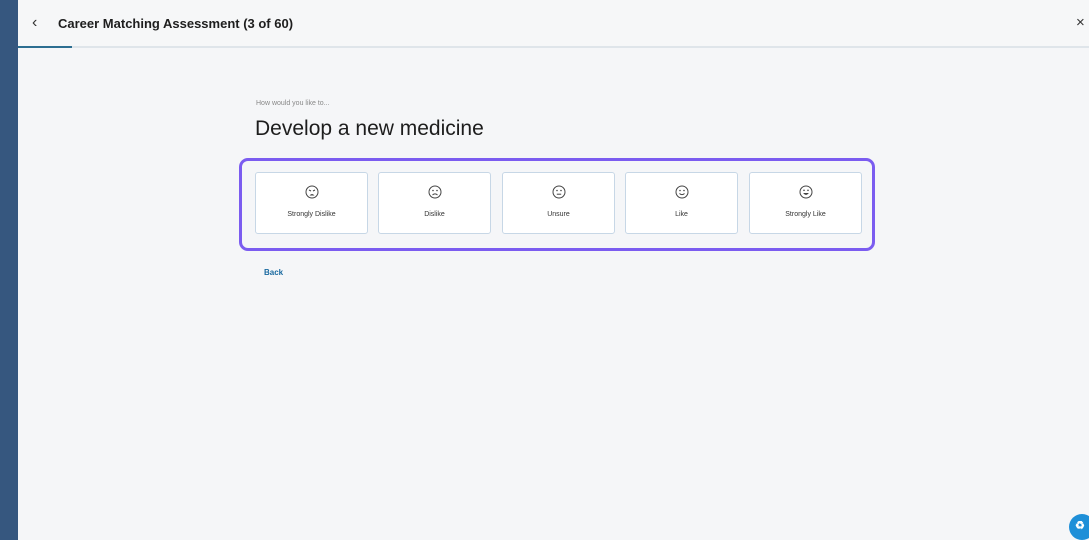 This screenshot has width=1089, height=540. I want to click on option-label: Like, so click(681, 214).